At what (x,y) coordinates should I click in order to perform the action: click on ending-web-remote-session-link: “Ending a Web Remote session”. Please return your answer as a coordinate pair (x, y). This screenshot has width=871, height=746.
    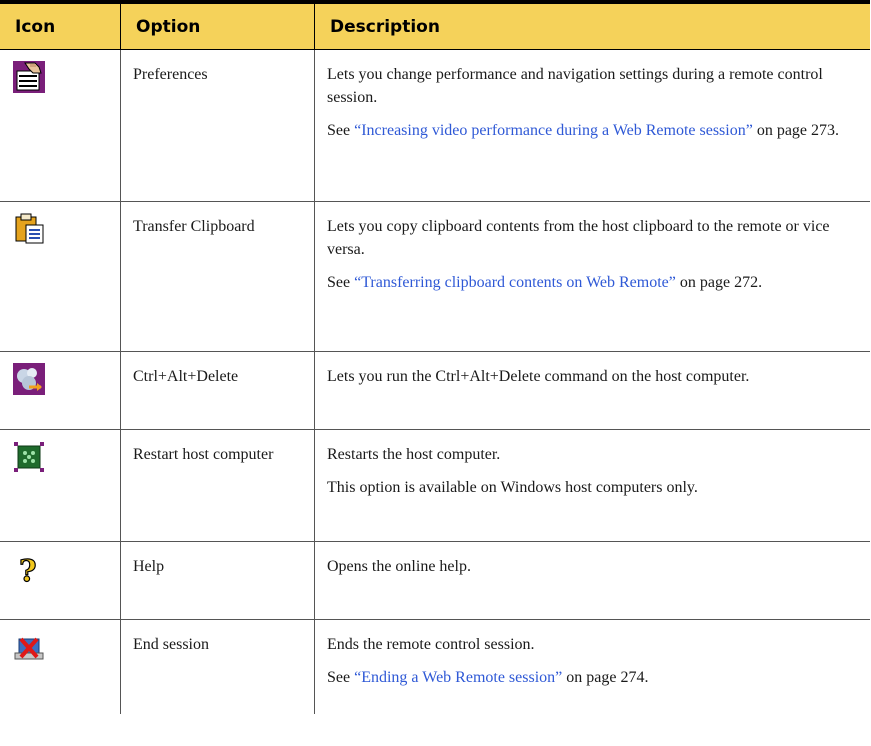
    Looking at the image, I should click on (458, 677).